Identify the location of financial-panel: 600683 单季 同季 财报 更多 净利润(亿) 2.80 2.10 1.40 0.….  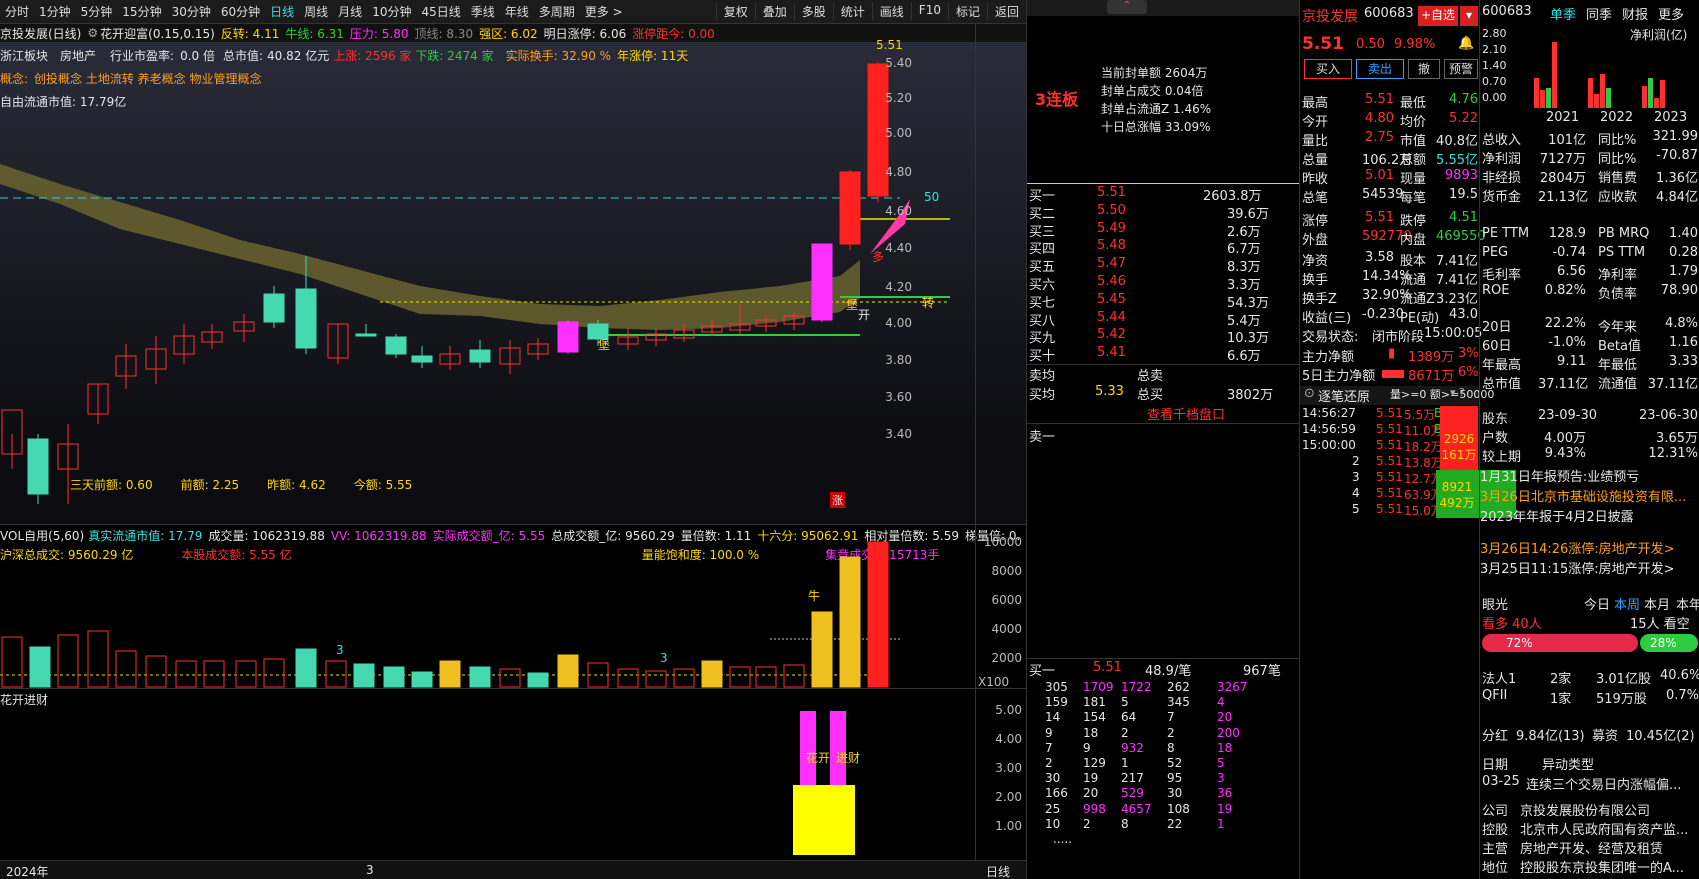
(1589, 439).